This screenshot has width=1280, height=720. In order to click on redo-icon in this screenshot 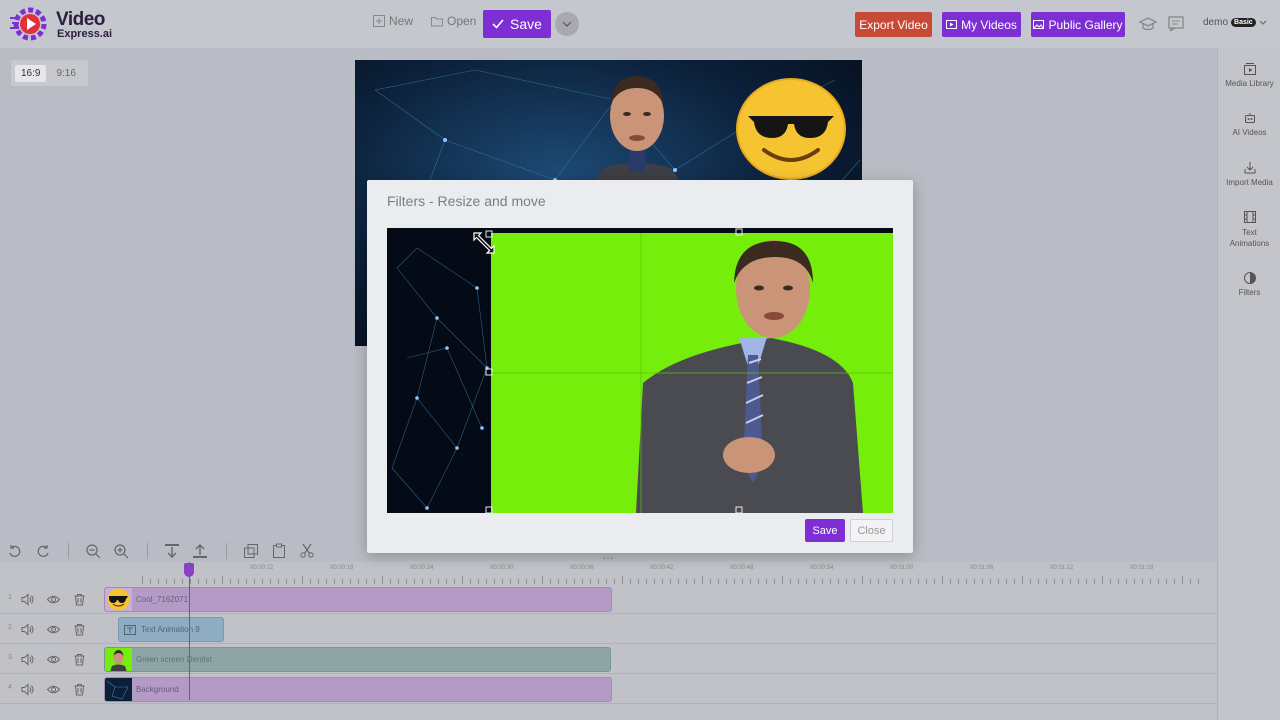, I will do `click(43, 551)`.